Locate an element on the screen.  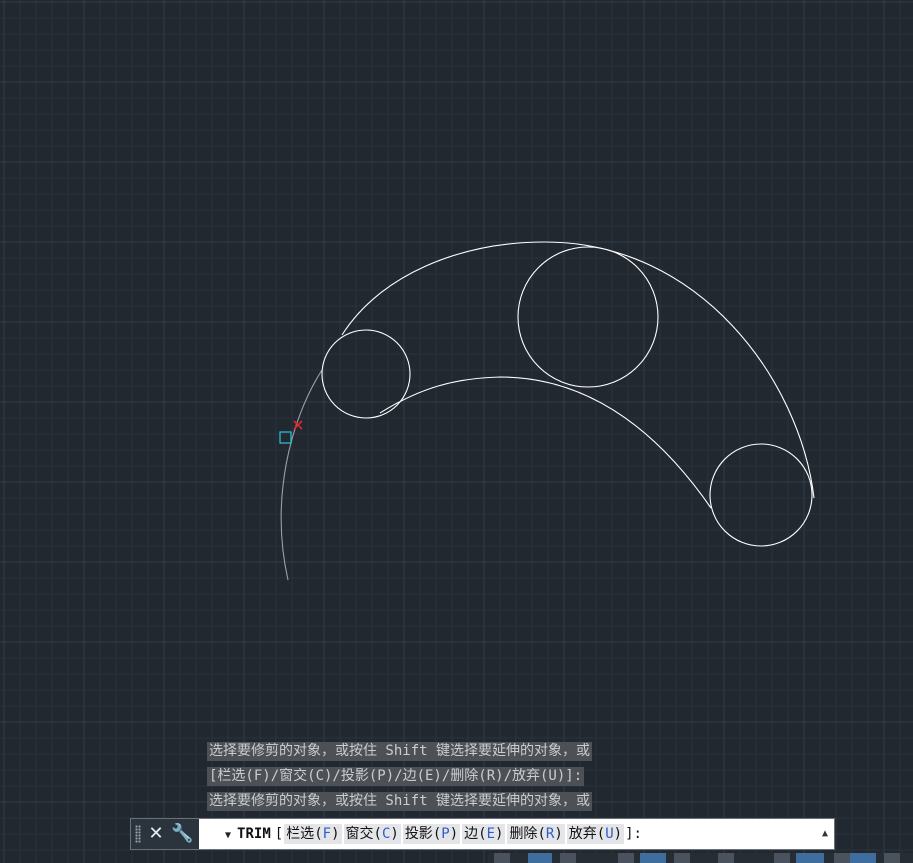
option-edge: 边(E) is located at coordinates (484, 834).